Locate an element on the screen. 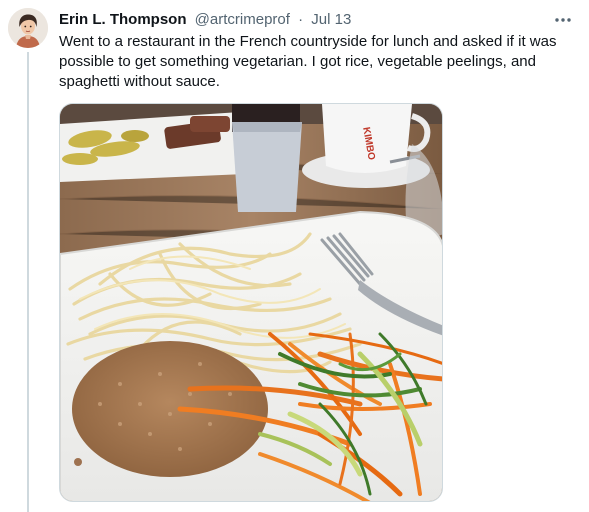  avatar is located at coordinates (28, 28).